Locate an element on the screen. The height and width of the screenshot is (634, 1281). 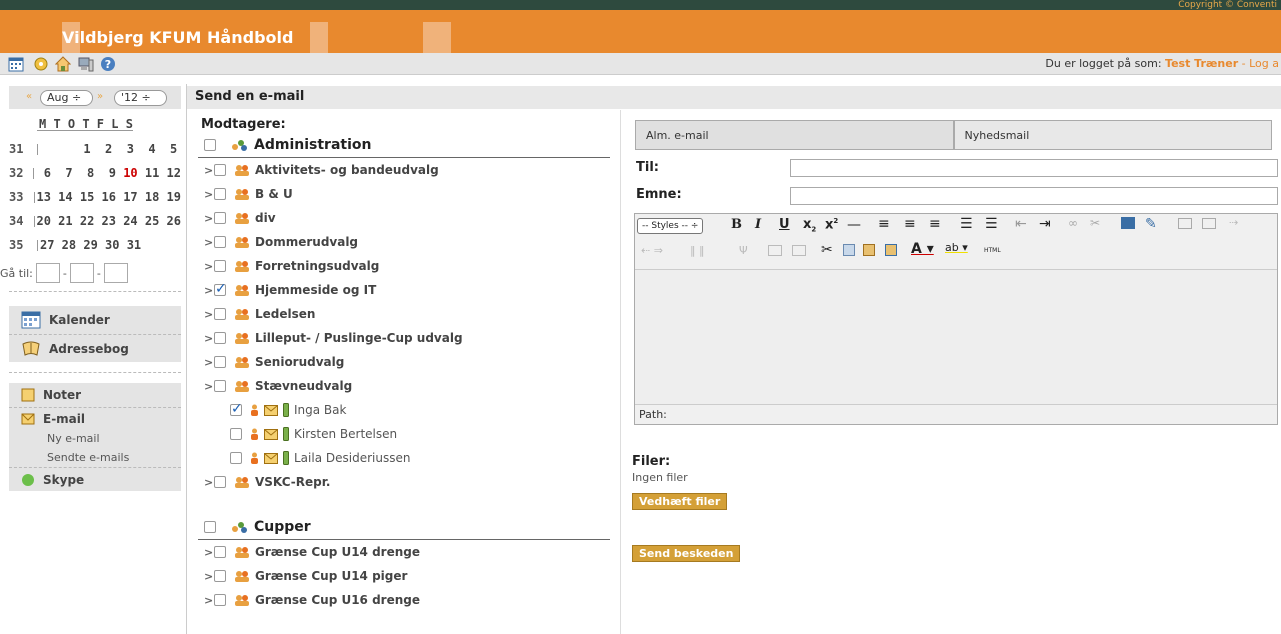
list-item: > Grænse Cup U16 drenge is located at coordinates (404, 600).